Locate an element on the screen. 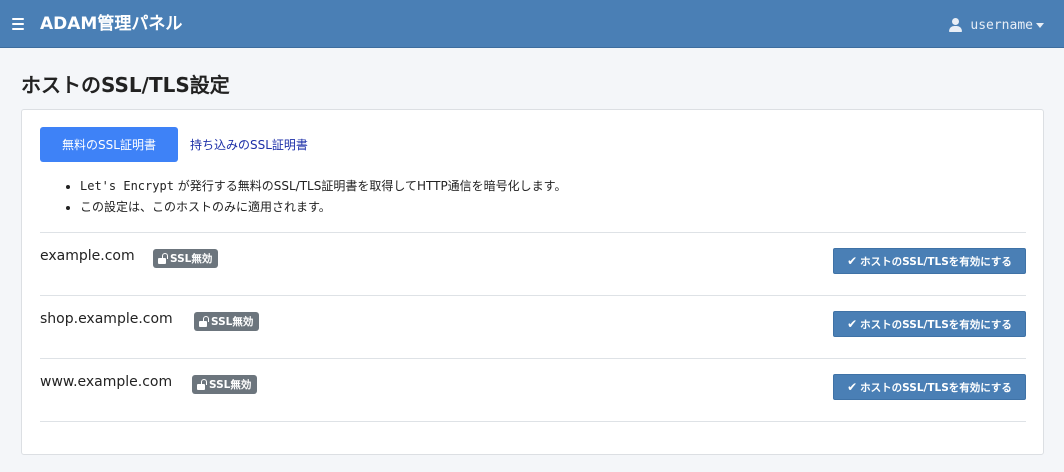 This screenshot has width=1064, height=472. note-text: が発行する無料のSSL/TLS証明書を取得してHTTP通信を暗号化します。 is located at coordinates (370, 186).